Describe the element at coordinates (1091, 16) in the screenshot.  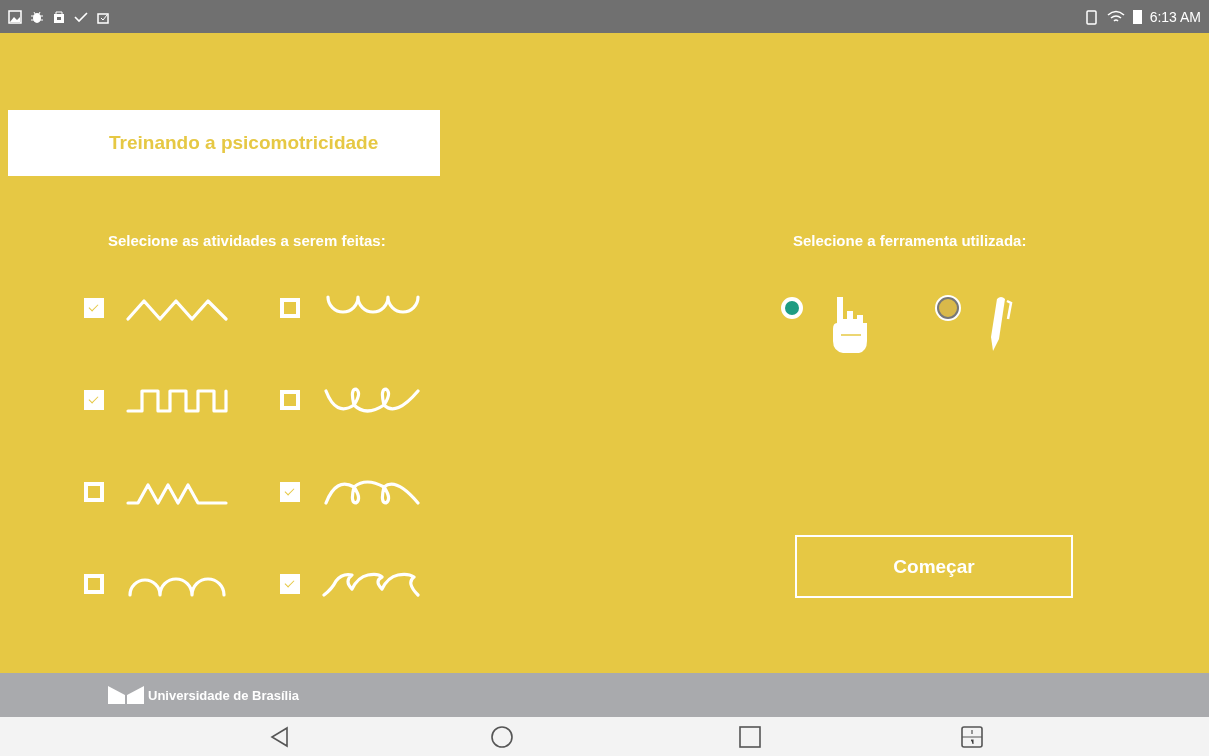
I see `phone-icon` at that location.